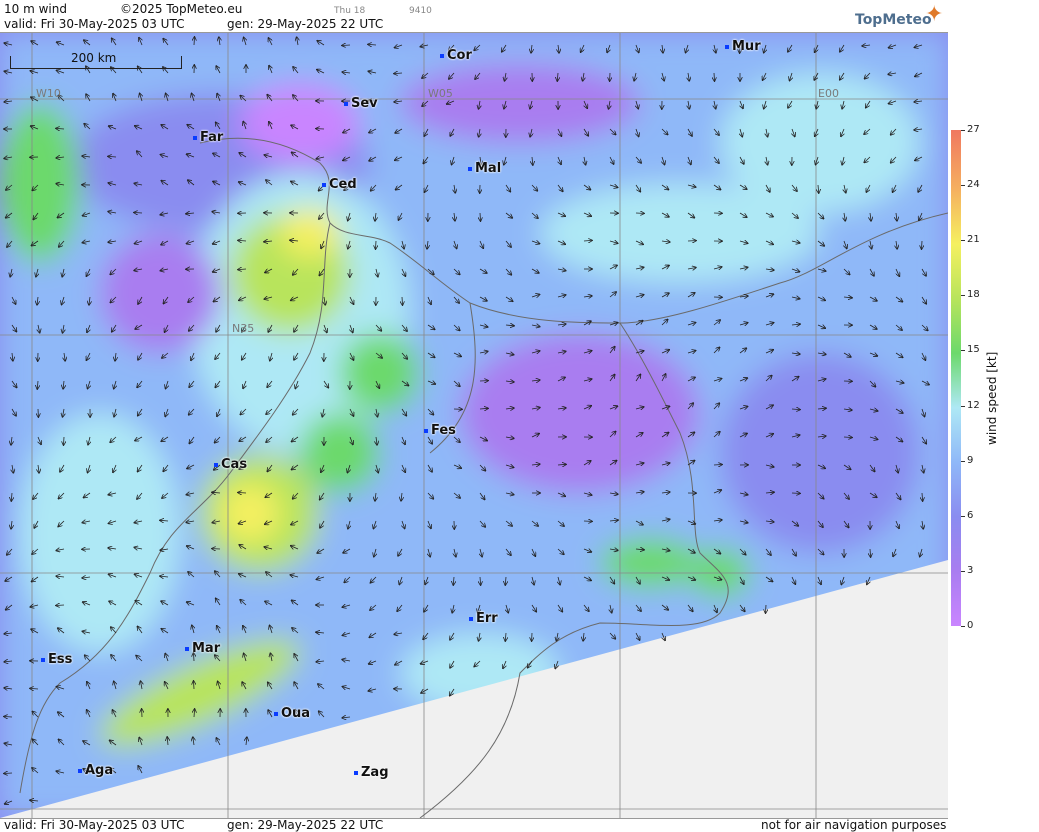  What do you see at coordinates (361, 103) in the screenshot?
I see `city-sev: Sev` at bounding box center [361, 103].